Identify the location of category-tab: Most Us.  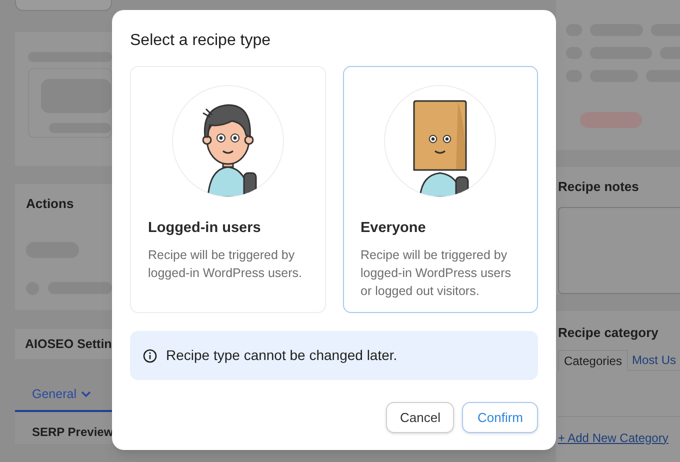
(654, 360).